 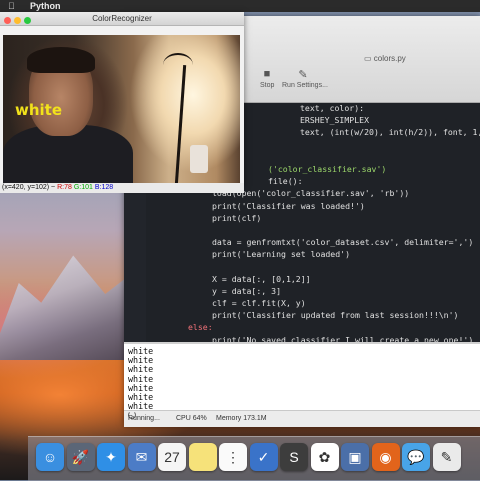 I want to click on code-text: print('Learning set loaded'), so click(x=281, y=254).